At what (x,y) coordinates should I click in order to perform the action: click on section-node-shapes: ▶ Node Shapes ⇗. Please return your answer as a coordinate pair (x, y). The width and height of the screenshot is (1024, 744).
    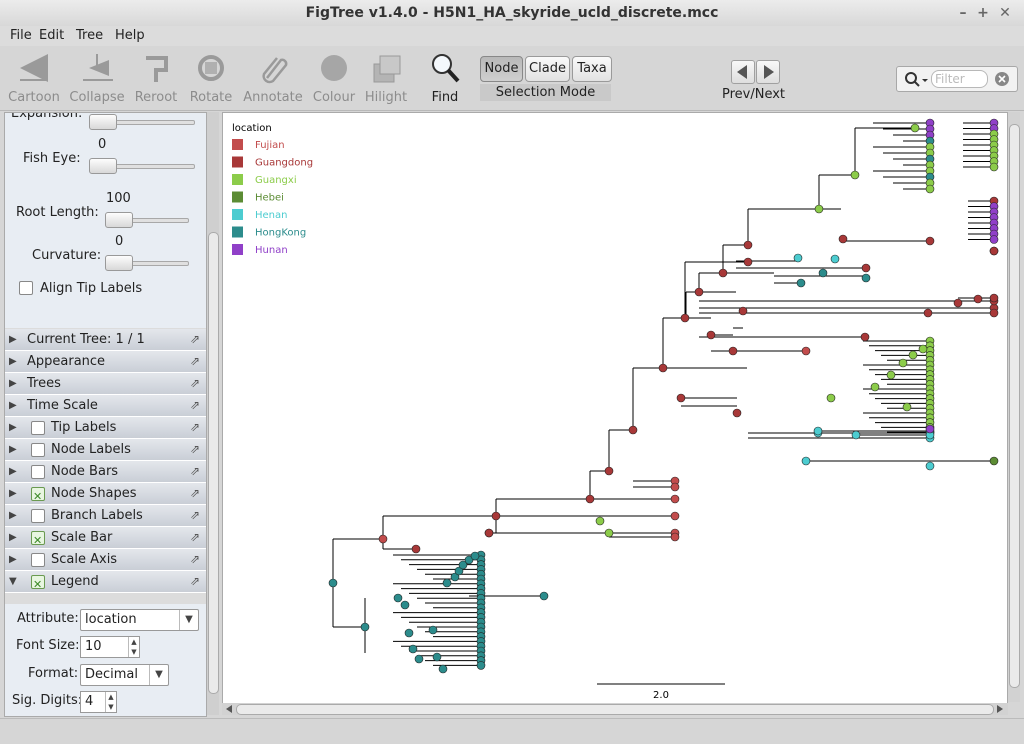
    Looking at the image, I should click on (105, 495).